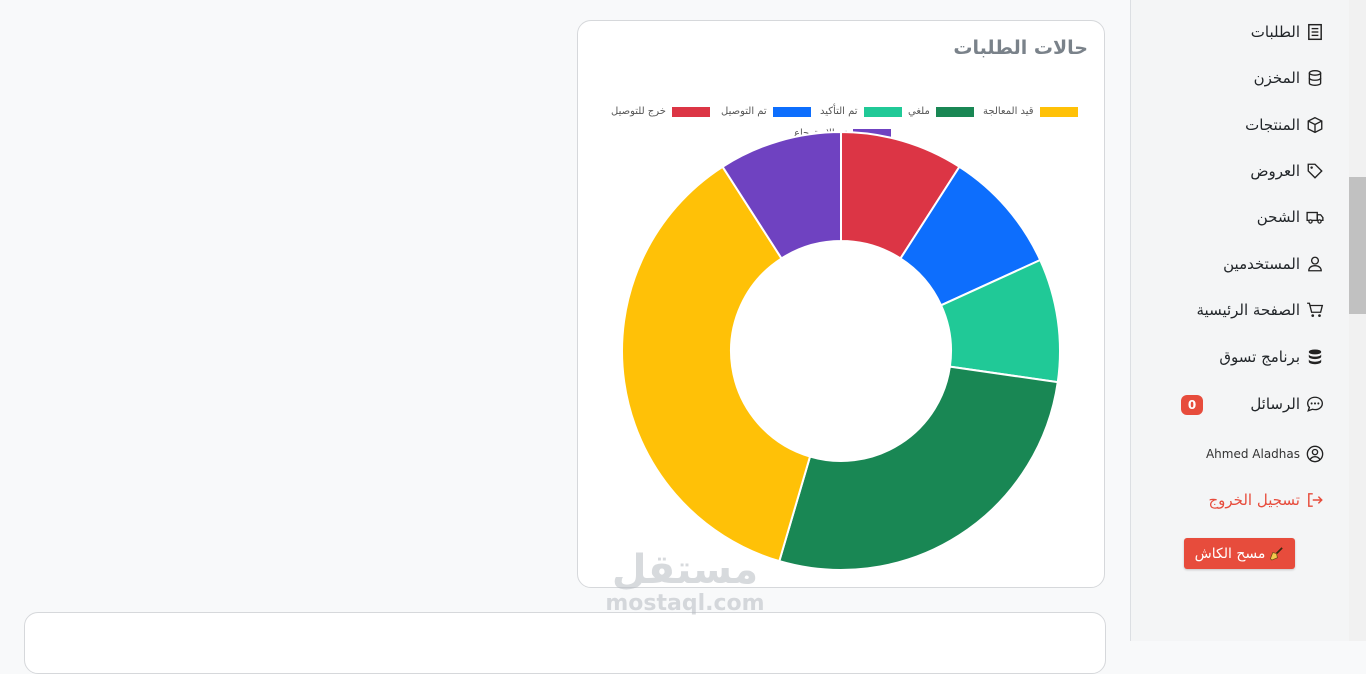 Image resolution: width=1366 pixels, height=674 pixels. I want to click on sidebar-item-label: المستخدمين, so click(1261, 264).